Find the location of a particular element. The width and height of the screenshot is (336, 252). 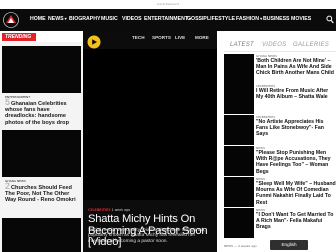

subnav-sports: SPORTS is located at coordinates (161, 37).